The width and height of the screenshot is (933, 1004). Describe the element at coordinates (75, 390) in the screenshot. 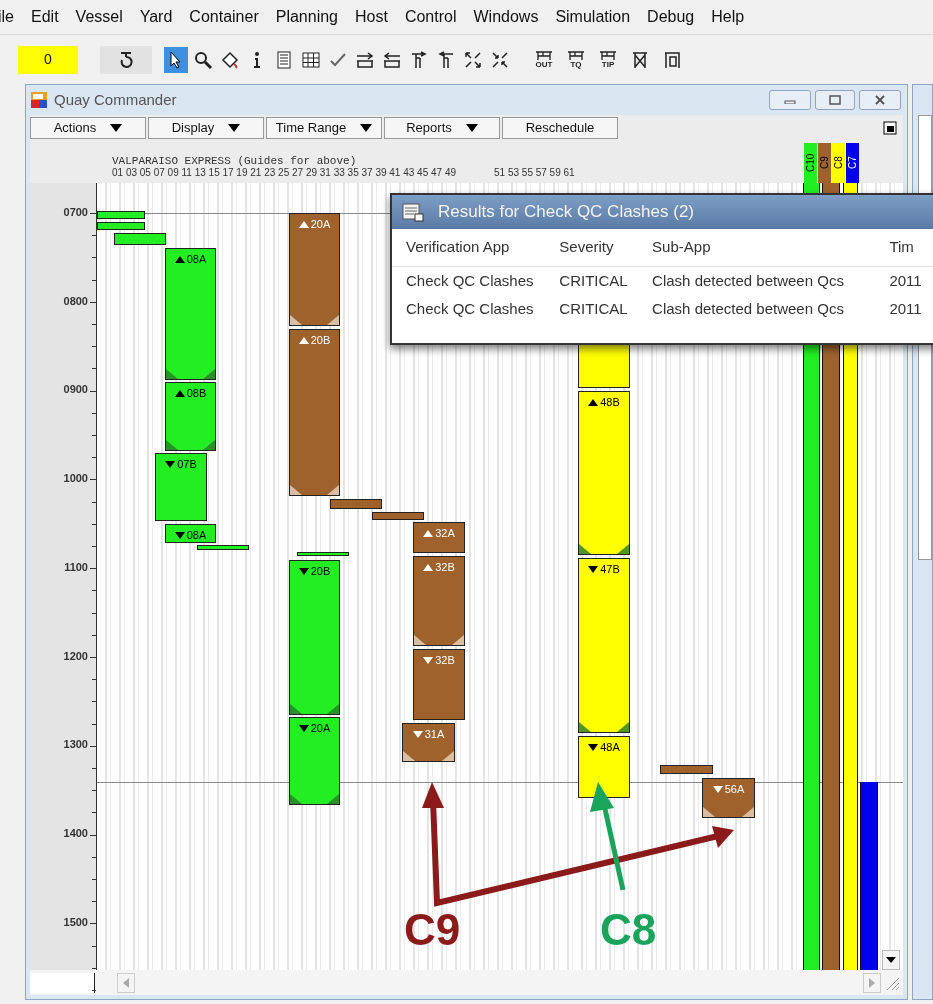

I see `time-label: 0900` at that location.